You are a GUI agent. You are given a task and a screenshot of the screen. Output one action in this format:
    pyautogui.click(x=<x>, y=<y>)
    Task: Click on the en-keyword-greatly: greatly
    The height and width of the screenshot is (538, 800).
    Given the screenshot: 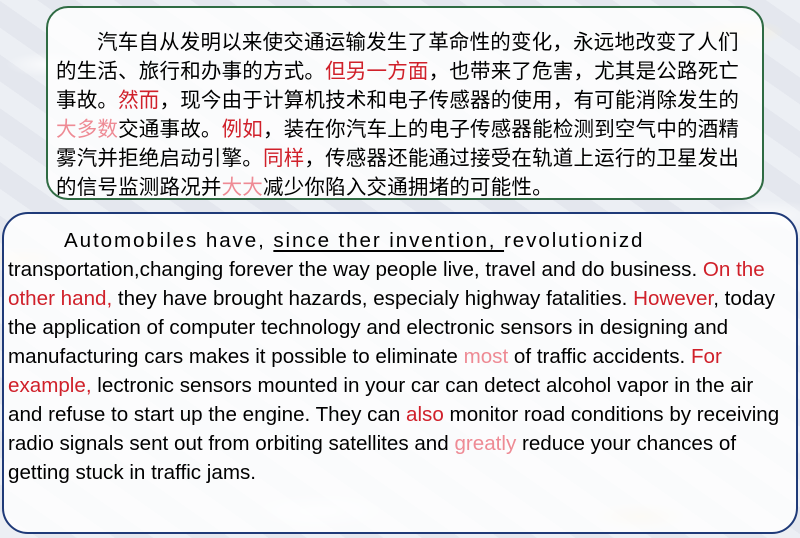 What is the action you would take?
    pyautogui.click(x=485, y=443)
    